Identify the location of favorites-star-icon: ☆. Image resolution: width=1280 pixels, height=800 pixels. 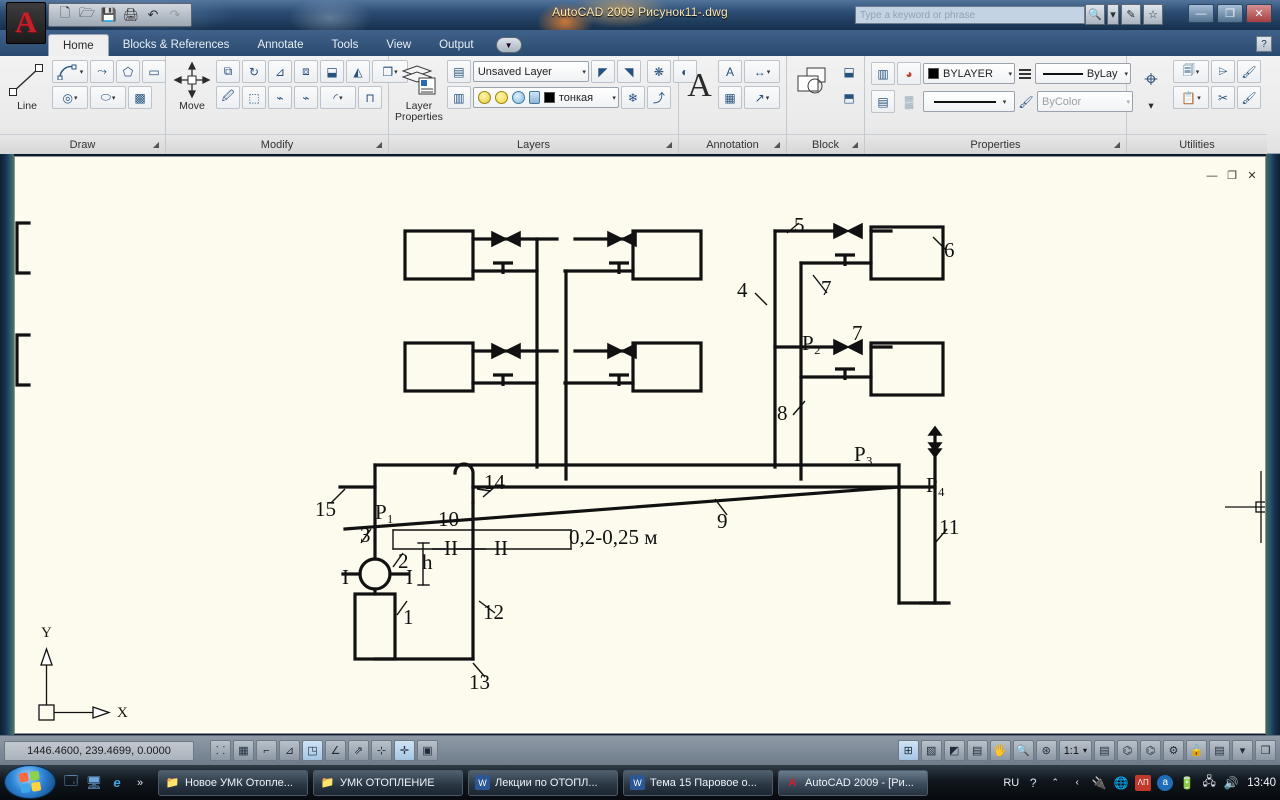
(1153, 14).